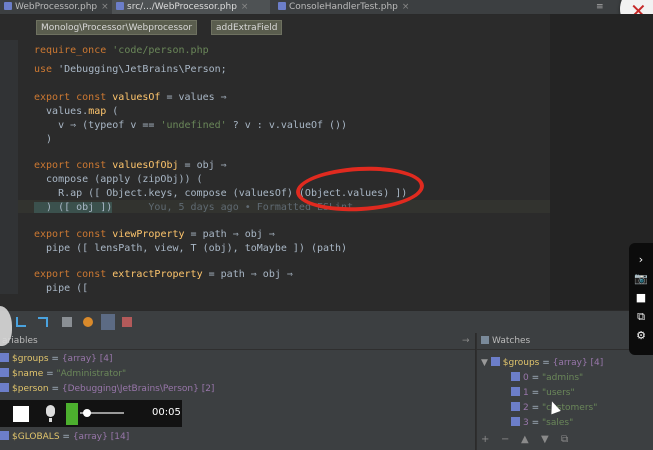 Image resolution: width=653 pixels, height=450 pixels. What do you see at coordinates (485, 340) in the screenshot?
I see `watches-icon` at bounding box center [485, 340].